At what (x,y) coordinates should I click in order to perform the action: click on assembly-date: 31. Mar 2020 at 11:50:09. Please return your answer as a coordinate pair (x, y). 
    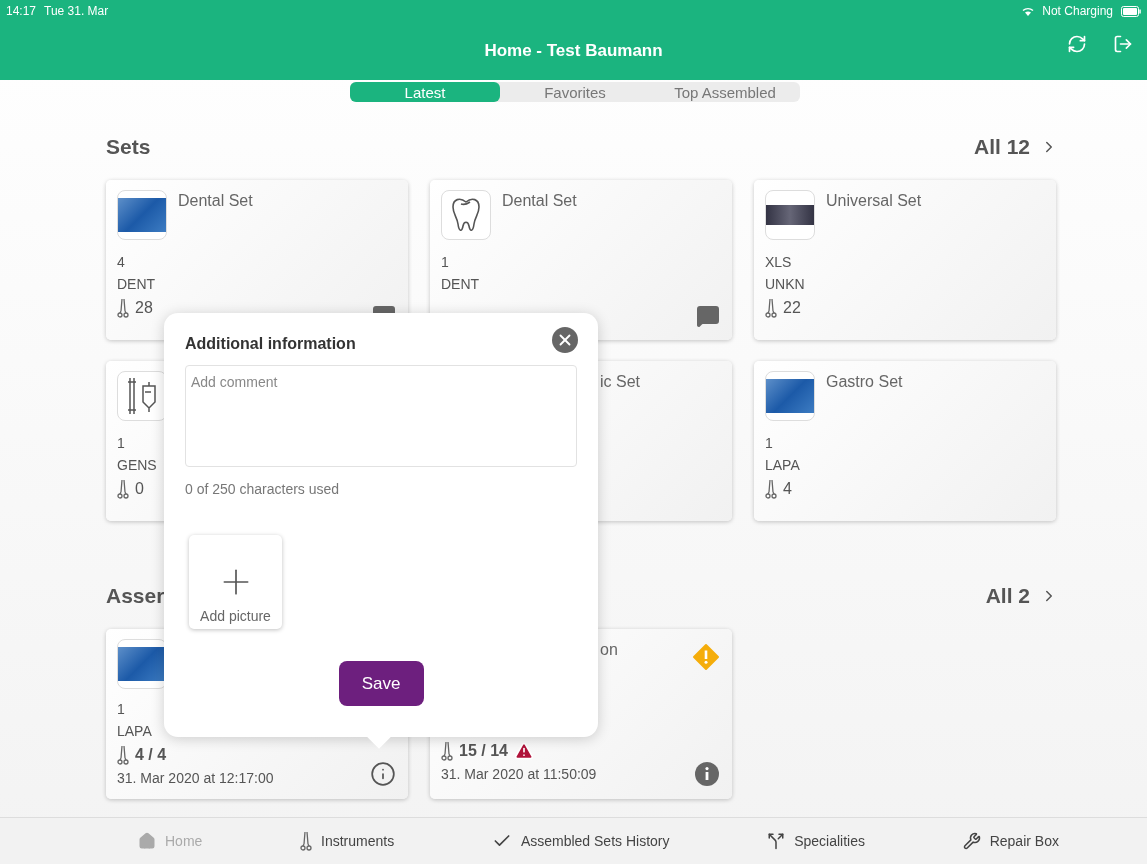
    Looking at the image, I should click on (519, 774).